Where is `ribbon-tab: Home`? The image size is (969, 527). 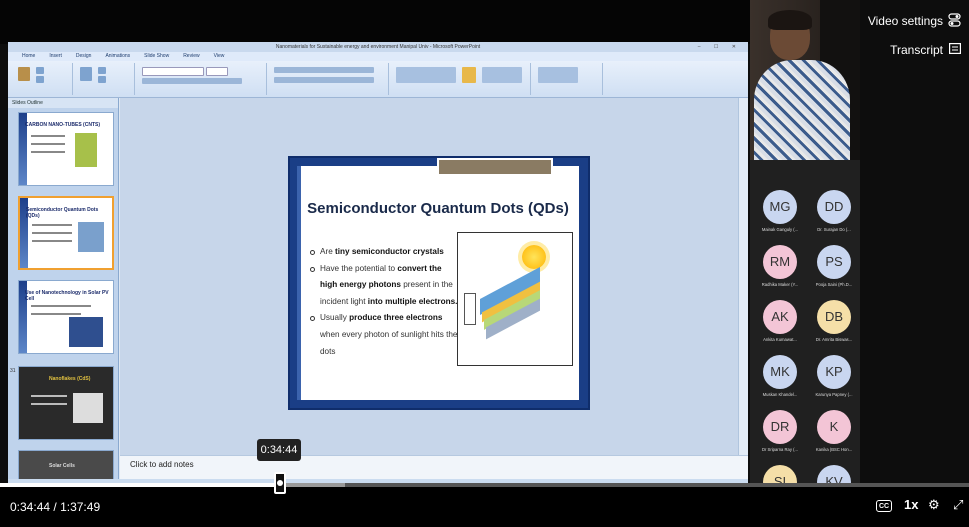
ribbon-tab: Home is located at coordinates (28, 56).